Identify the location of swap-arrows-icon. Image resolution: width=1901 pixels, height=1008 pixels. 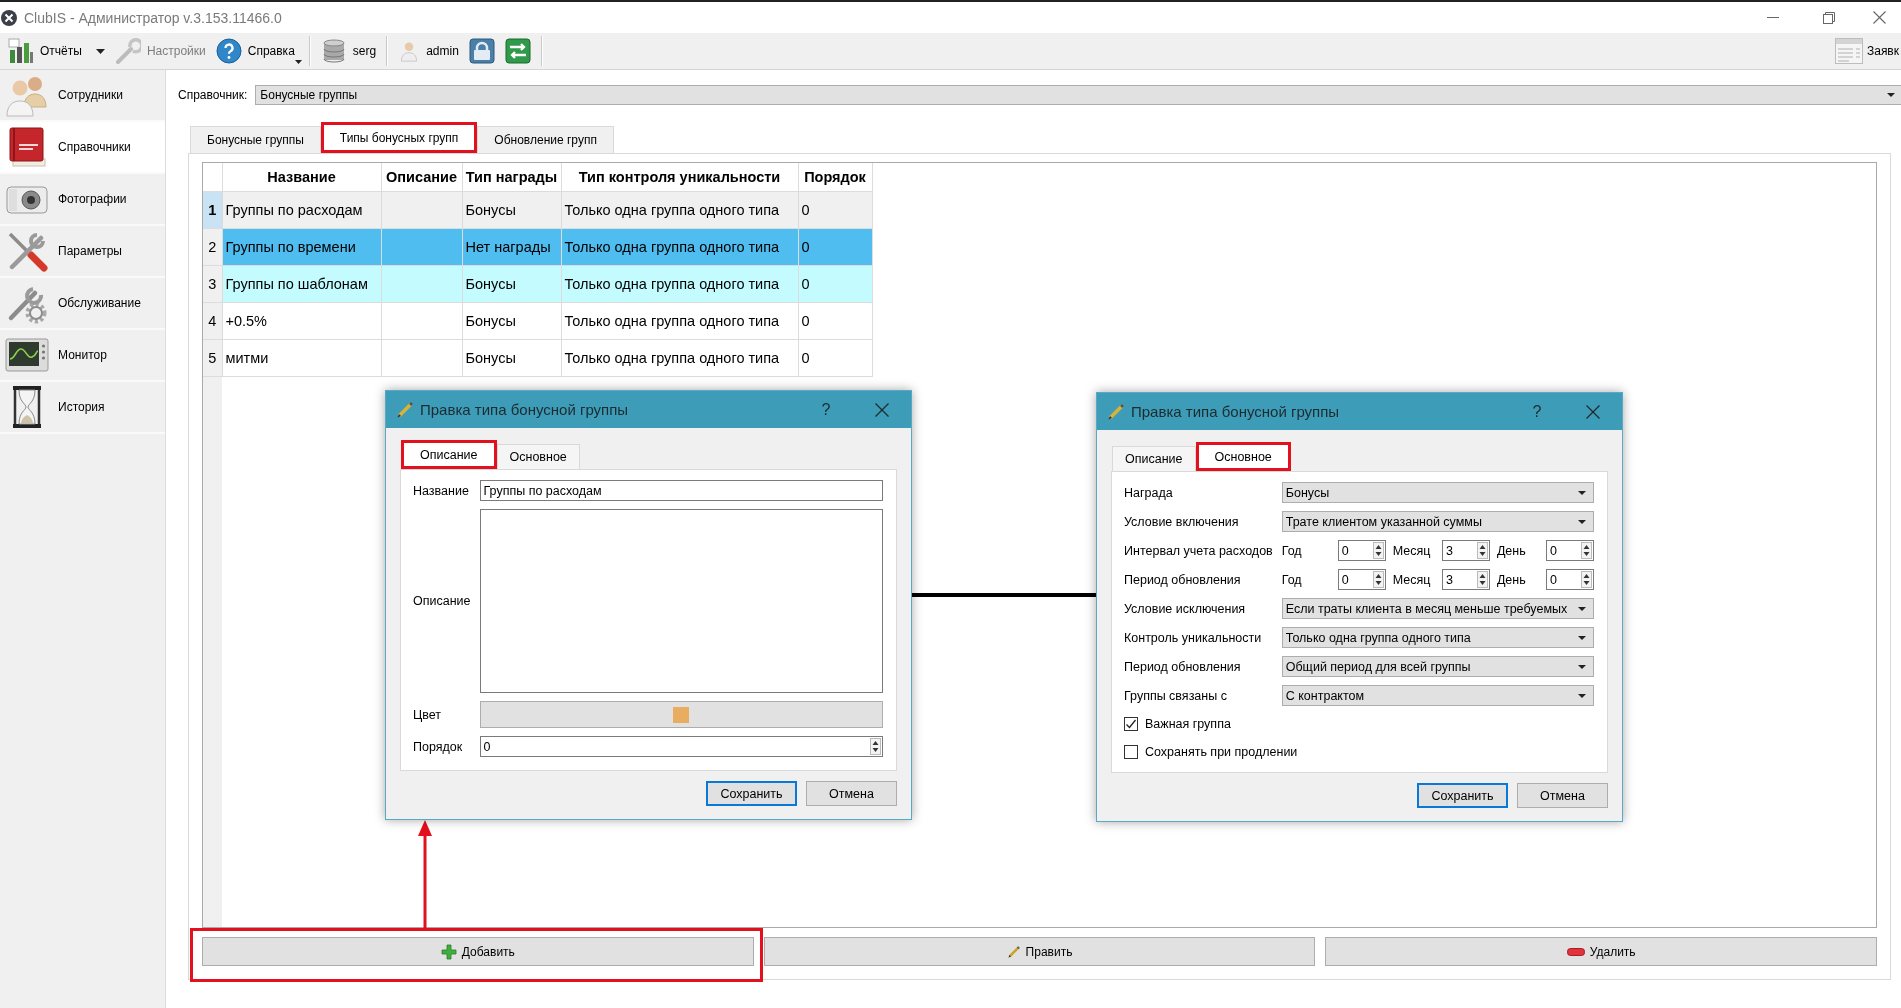
(517, 51).